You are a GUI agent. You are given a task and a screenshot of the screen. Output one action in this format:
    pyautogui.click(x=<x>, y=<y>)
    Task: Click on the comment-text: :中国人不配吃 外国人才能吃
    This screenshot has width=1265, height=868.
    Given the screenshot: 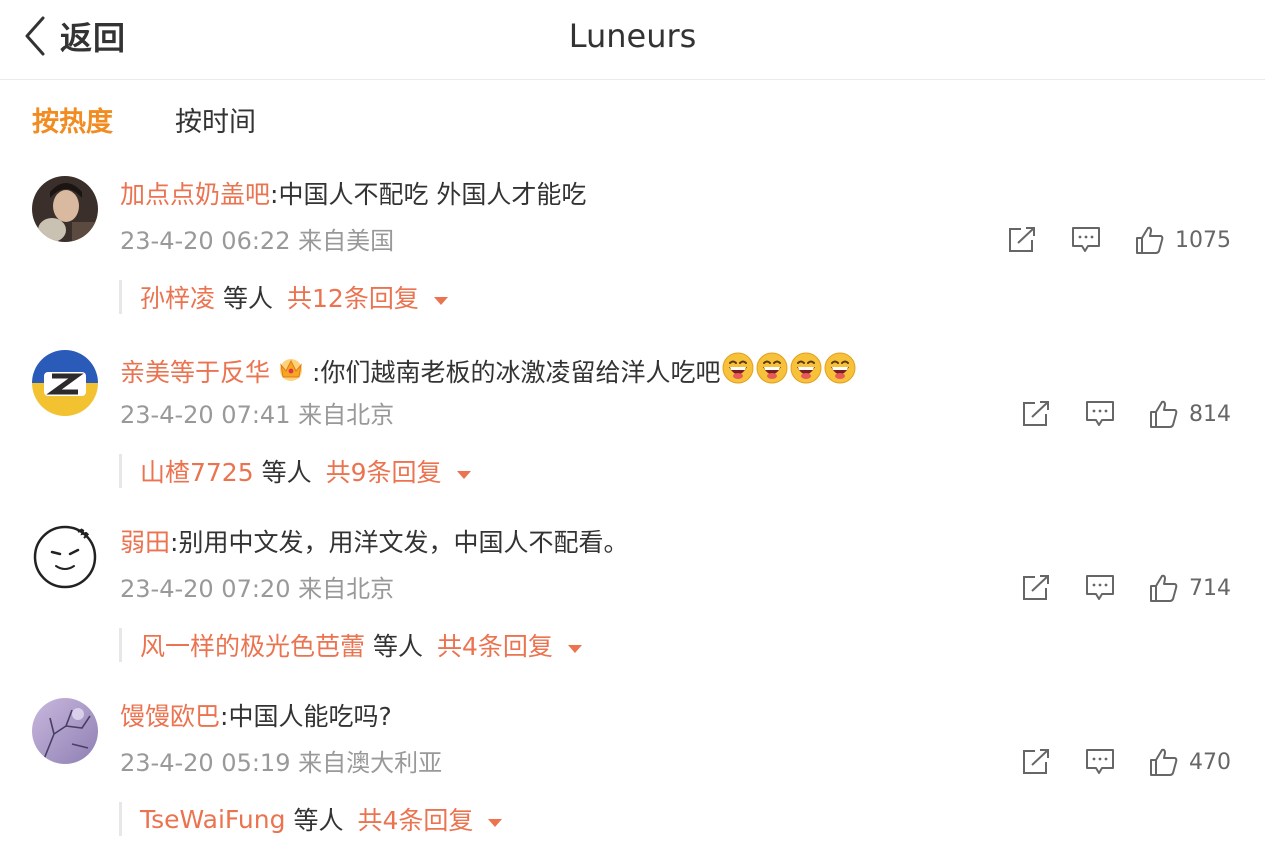 What is the action you would take?
    pyautogui.click(x=428, y=194)
    